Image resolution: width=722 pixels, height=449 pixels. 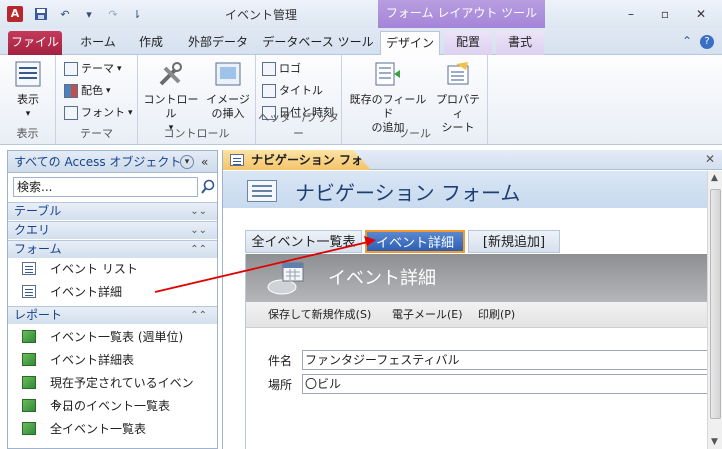 What do you see at coordinates (714, 442) in the screenshot?
I see `scroll-down-icon: ▼` at bounding box center [714, 442].